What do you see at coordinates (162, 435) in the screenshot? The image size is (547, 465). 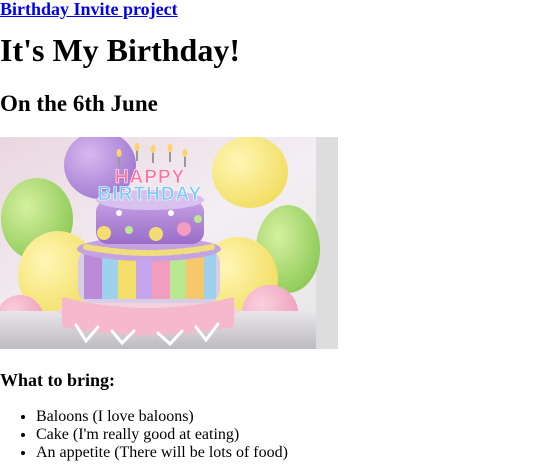 I see `bring-item: Cake (I'm really good at eating)` at bounding box center [162, 435].